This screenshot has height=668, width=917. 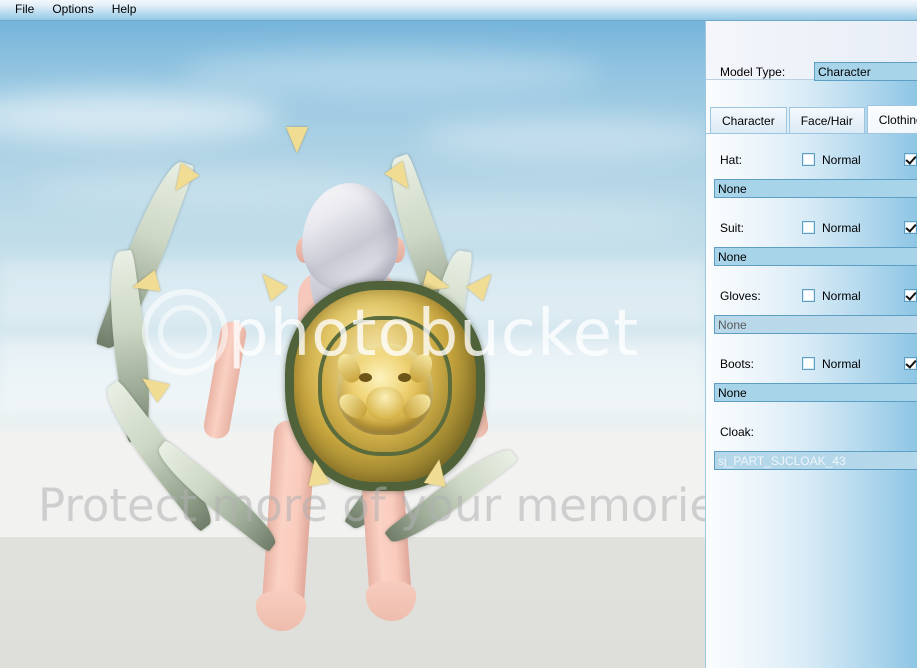 I want to click on shield-inner-ring, so click(x=385, y=386).